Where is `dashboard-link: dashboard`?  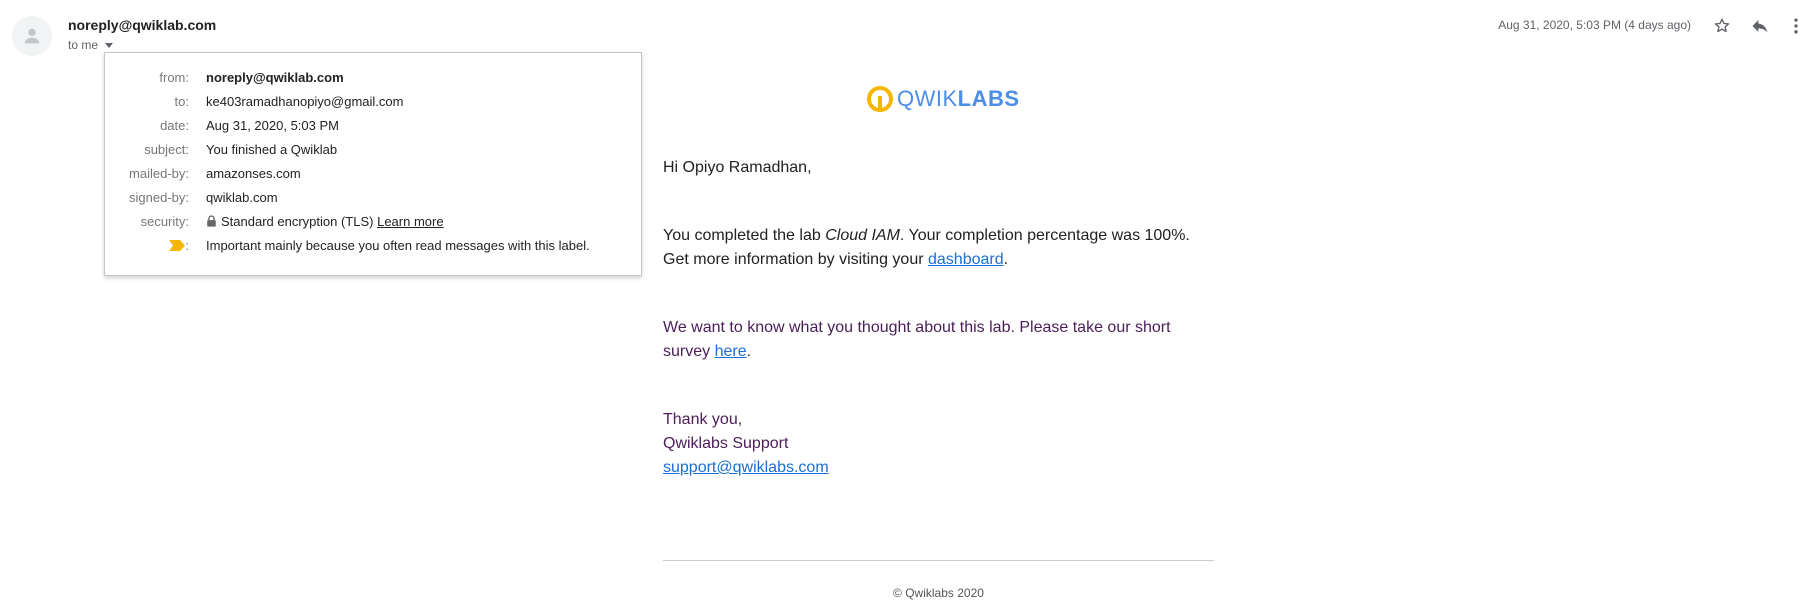 dashboard-link: dashboard is located at coordinates (966, 259).